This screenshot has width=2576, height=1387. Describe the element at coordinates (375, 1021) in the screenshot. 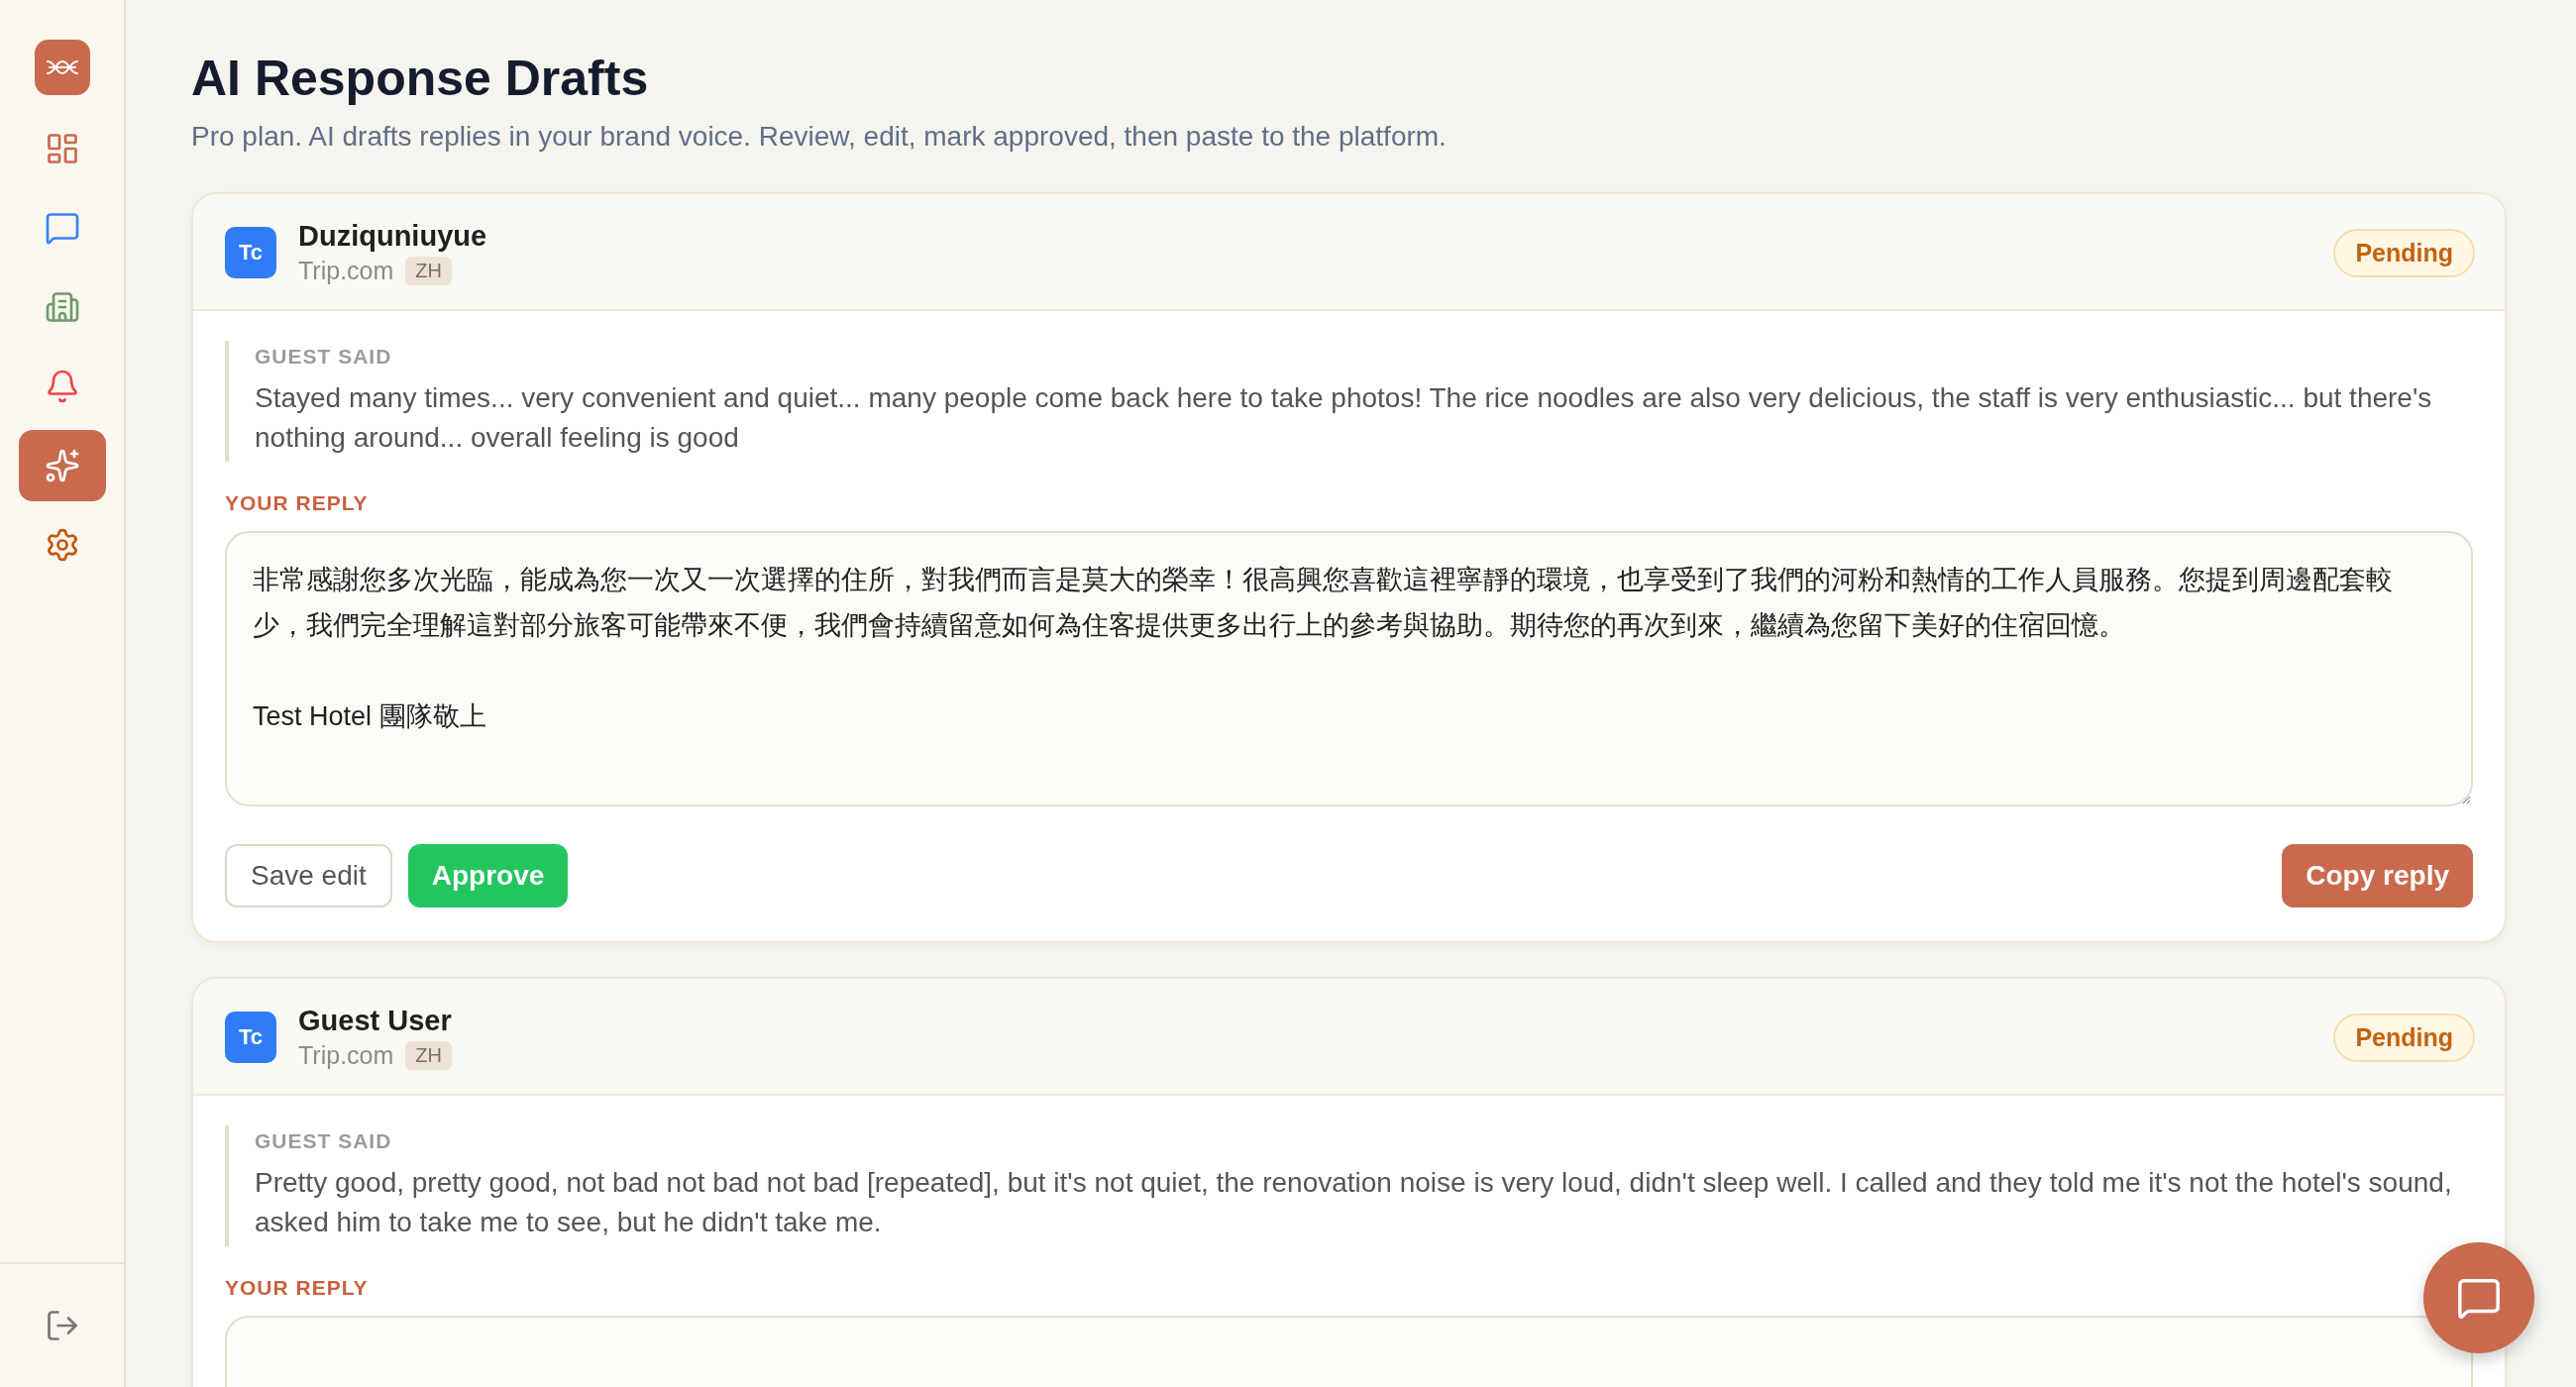

I see `guest-name: Guest User` at that location.